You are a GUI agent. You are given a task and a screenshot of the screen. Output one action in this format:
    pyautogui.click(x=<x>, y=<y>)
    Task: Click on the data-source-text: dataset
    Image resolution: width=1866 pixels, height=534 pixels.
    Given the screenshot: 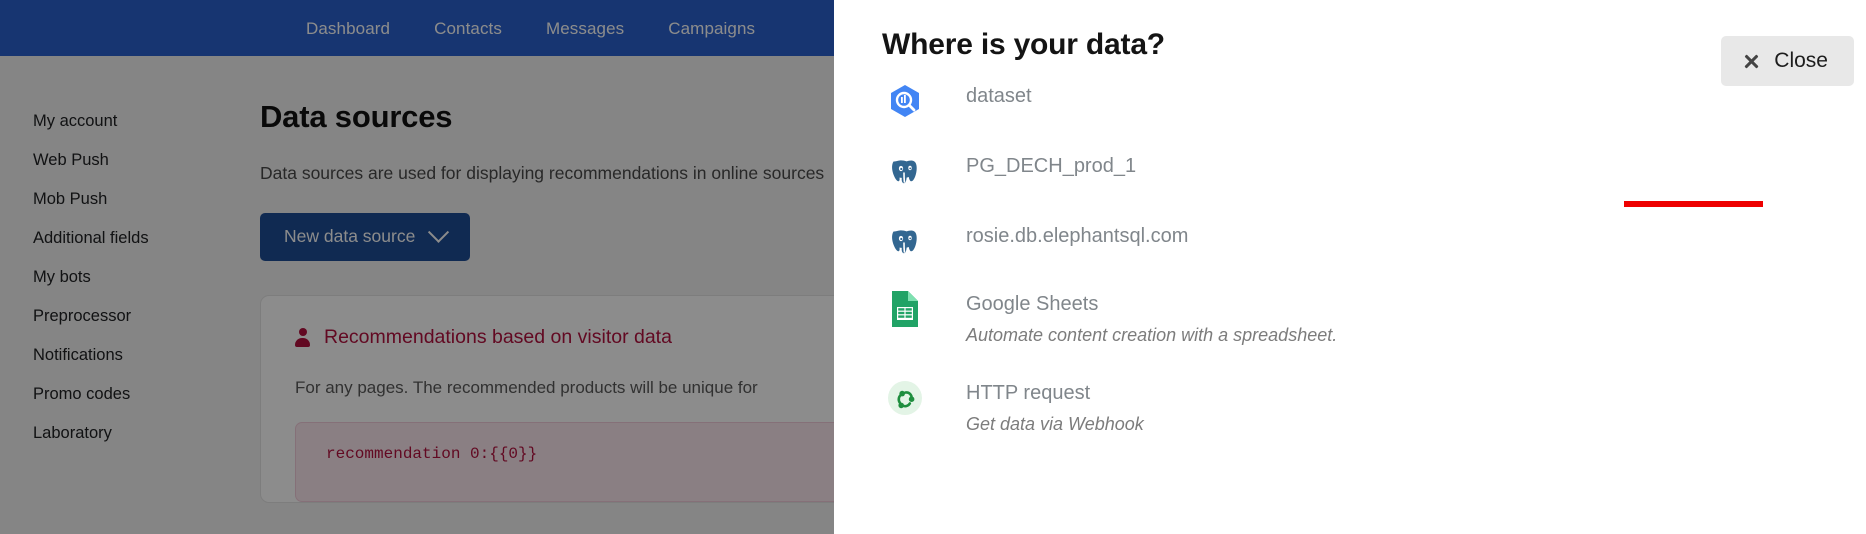 What is the action you would take?
    pyautogui.click(x=999, y=93)
    